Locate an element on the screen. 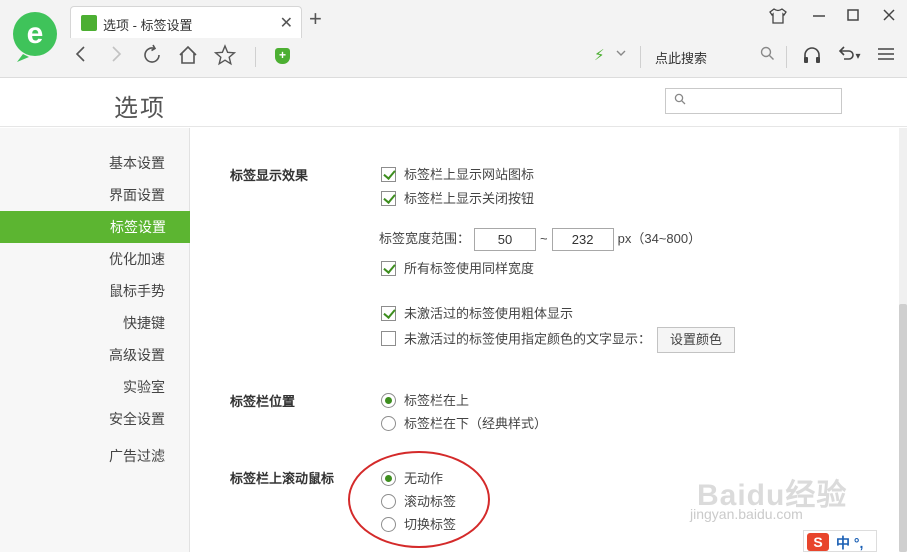 The image size is (907, 553). window-close-icon is located at coordinates (889, 18).